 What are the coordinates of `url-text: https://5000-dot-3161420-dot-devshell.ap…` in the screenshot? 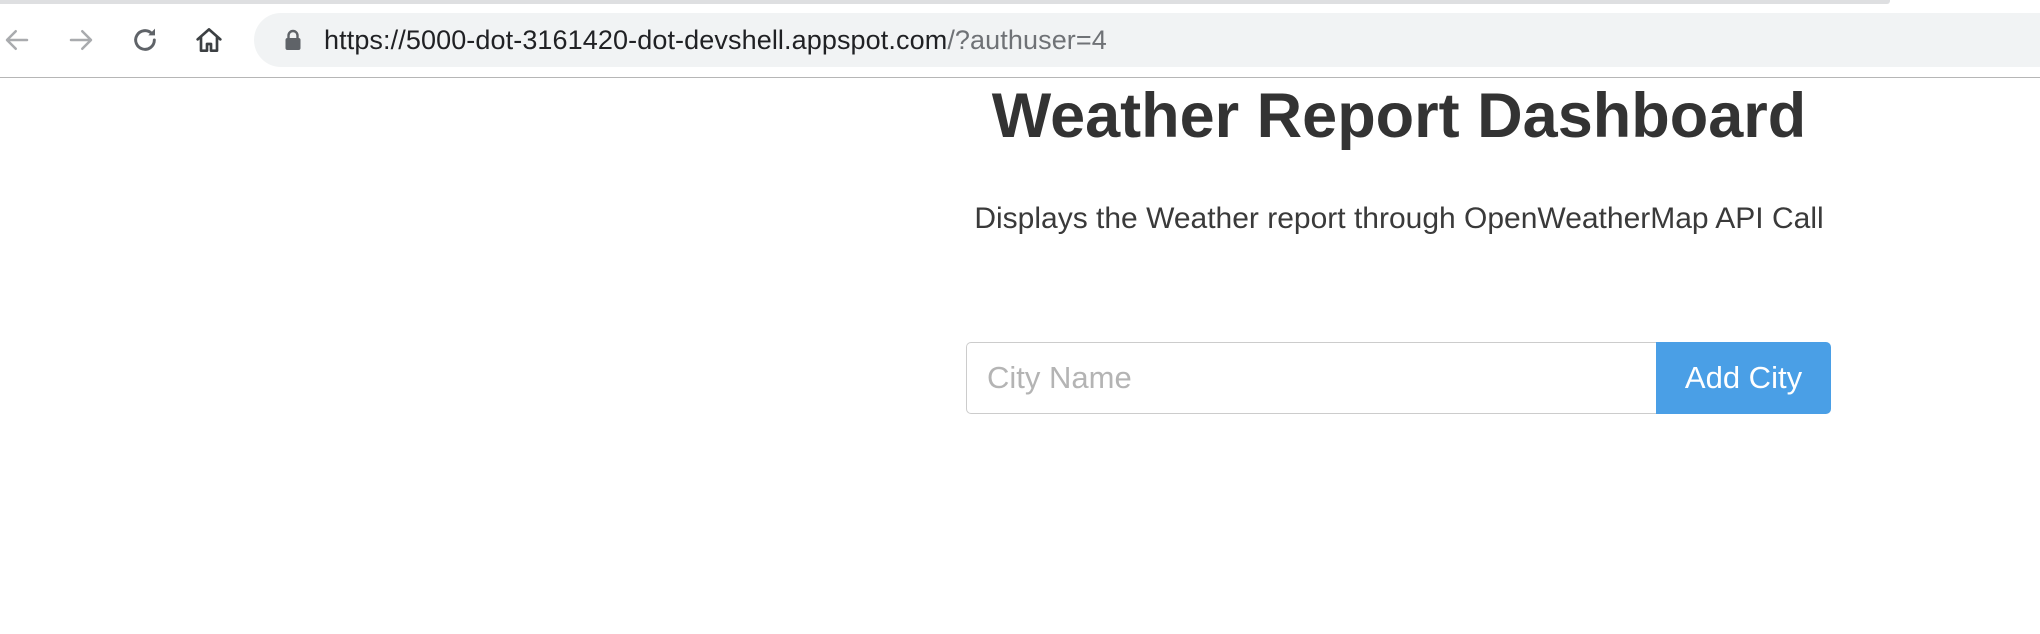 It's located at (715, 40).